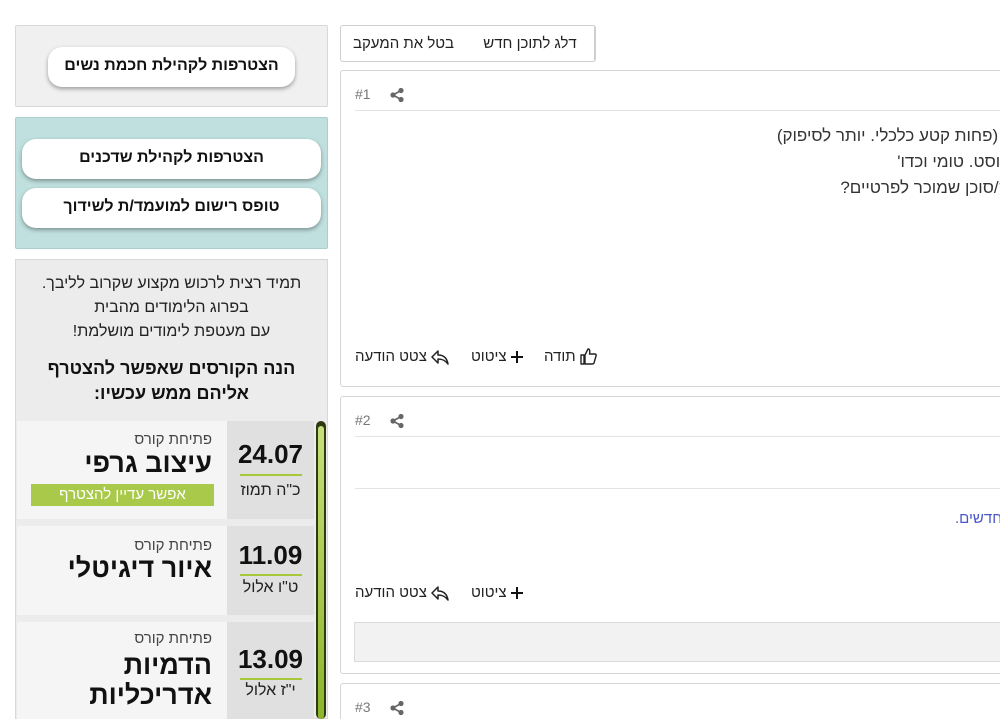 This screenshot has width=1000, height=719. I want to click on course-date-block: 24.07 כ"ה תמוז, so click(270, 470).